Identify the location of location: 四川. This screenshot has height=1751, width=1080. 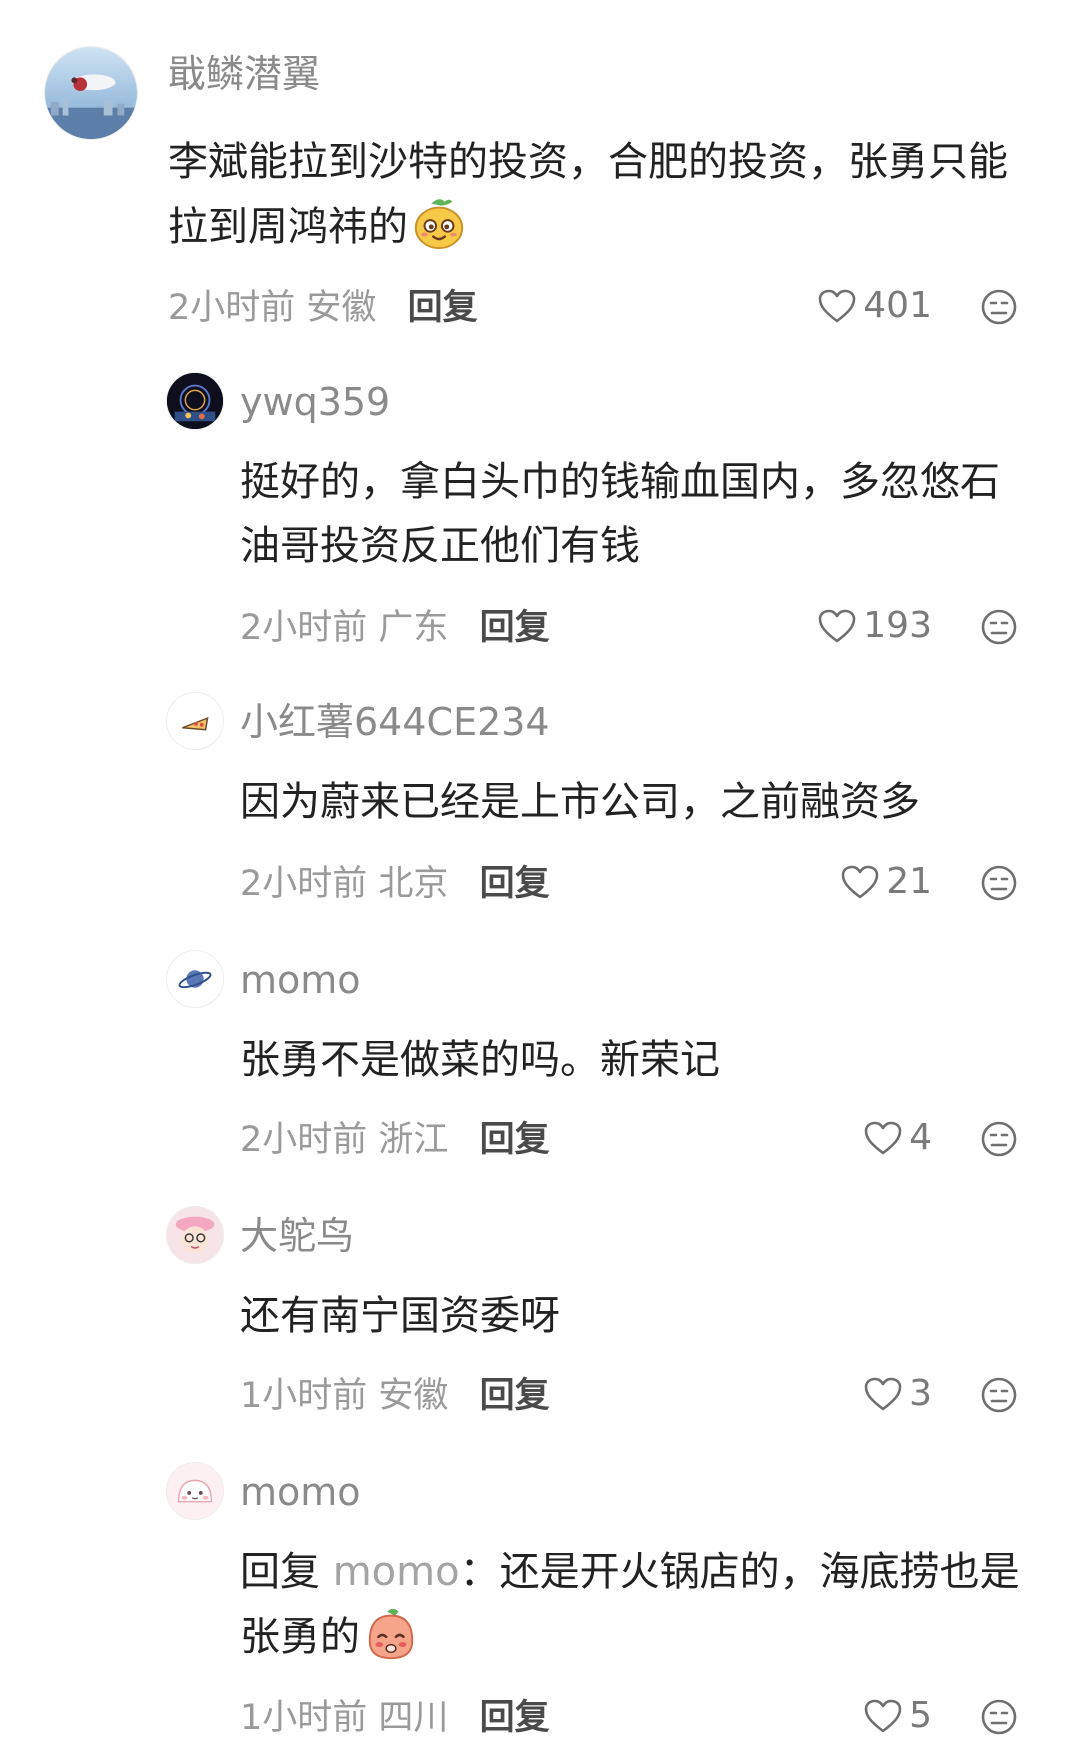
(413, 1718).